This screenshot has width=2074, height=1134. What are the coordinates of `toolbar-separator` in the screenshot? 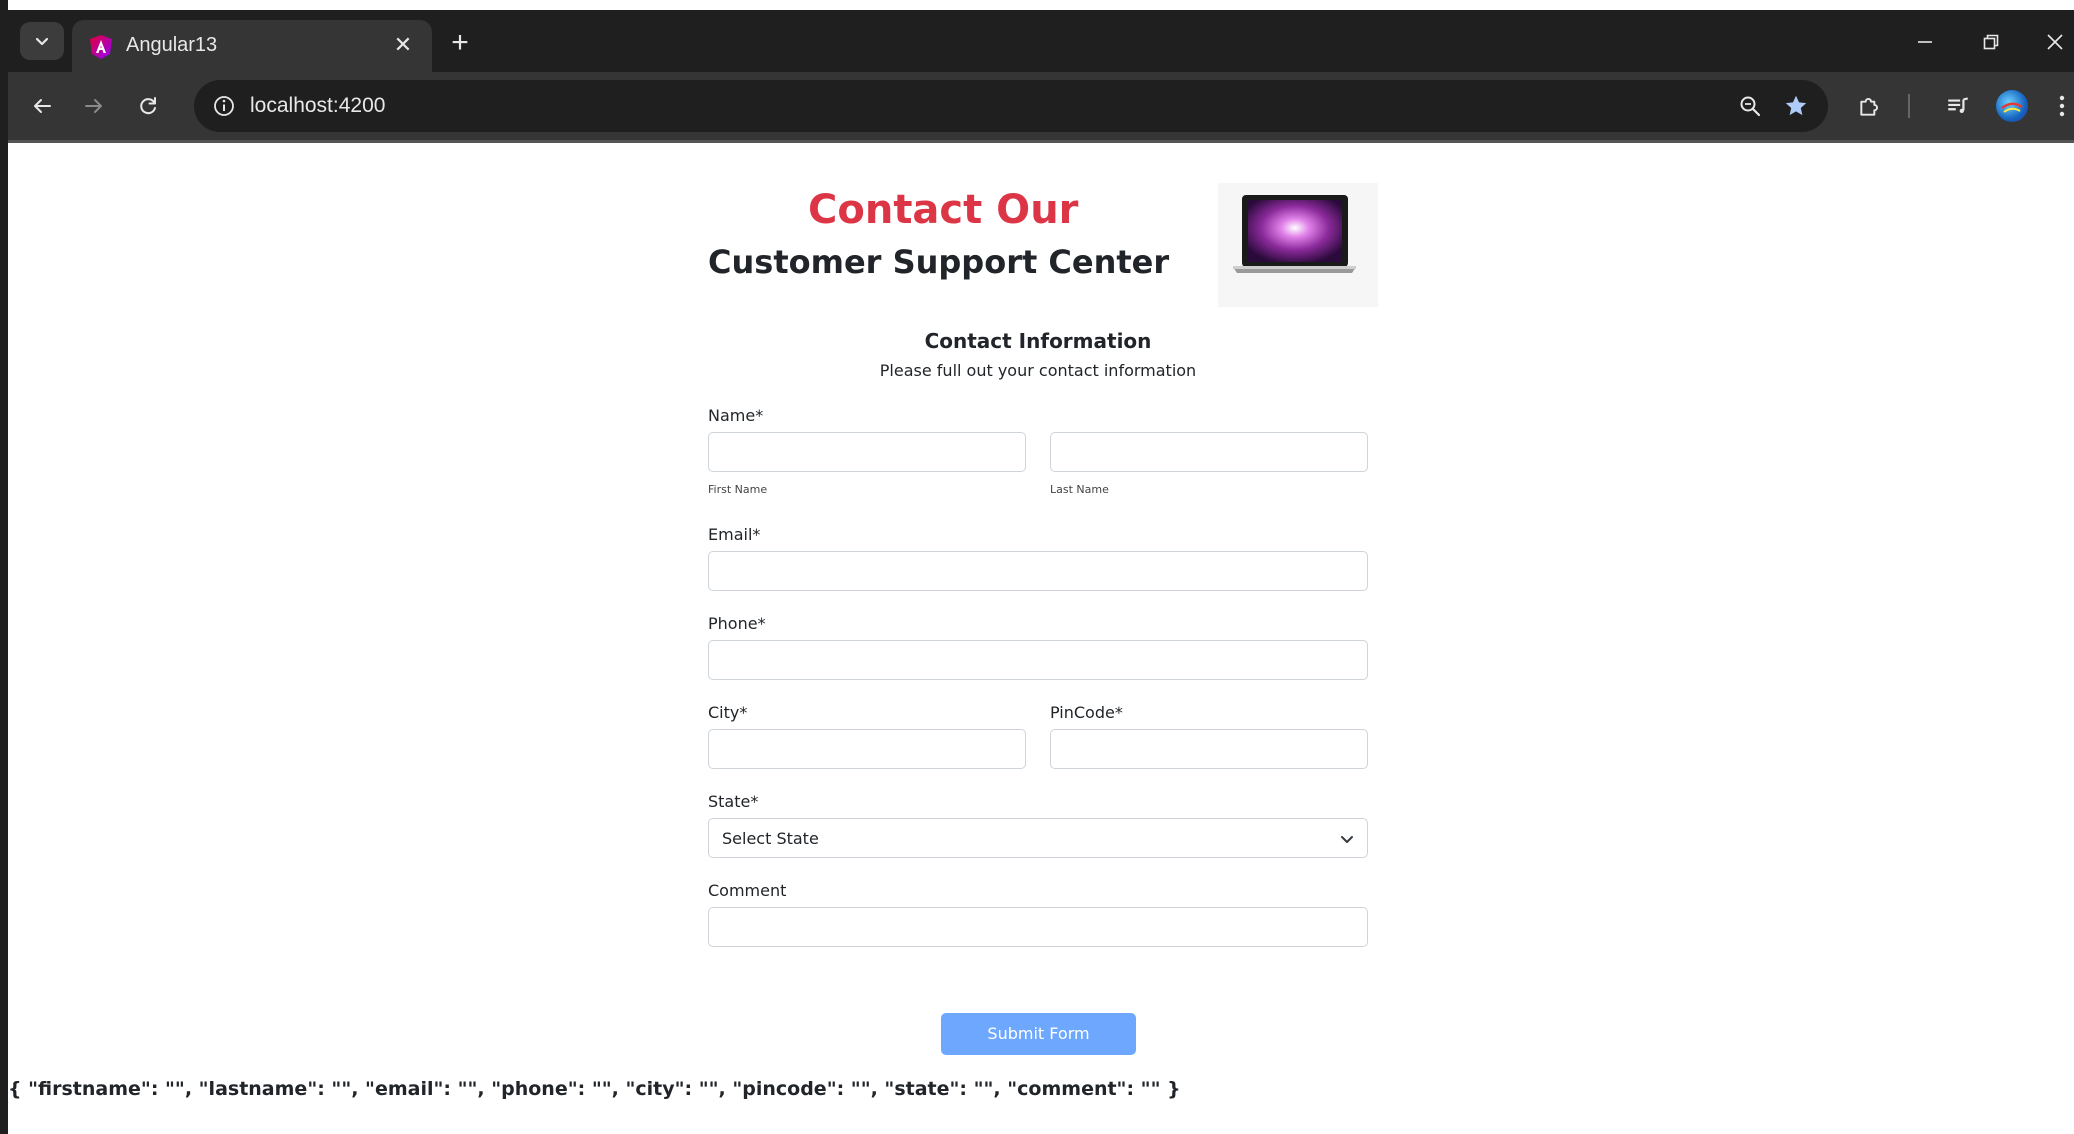 It's located at (1909, 106).